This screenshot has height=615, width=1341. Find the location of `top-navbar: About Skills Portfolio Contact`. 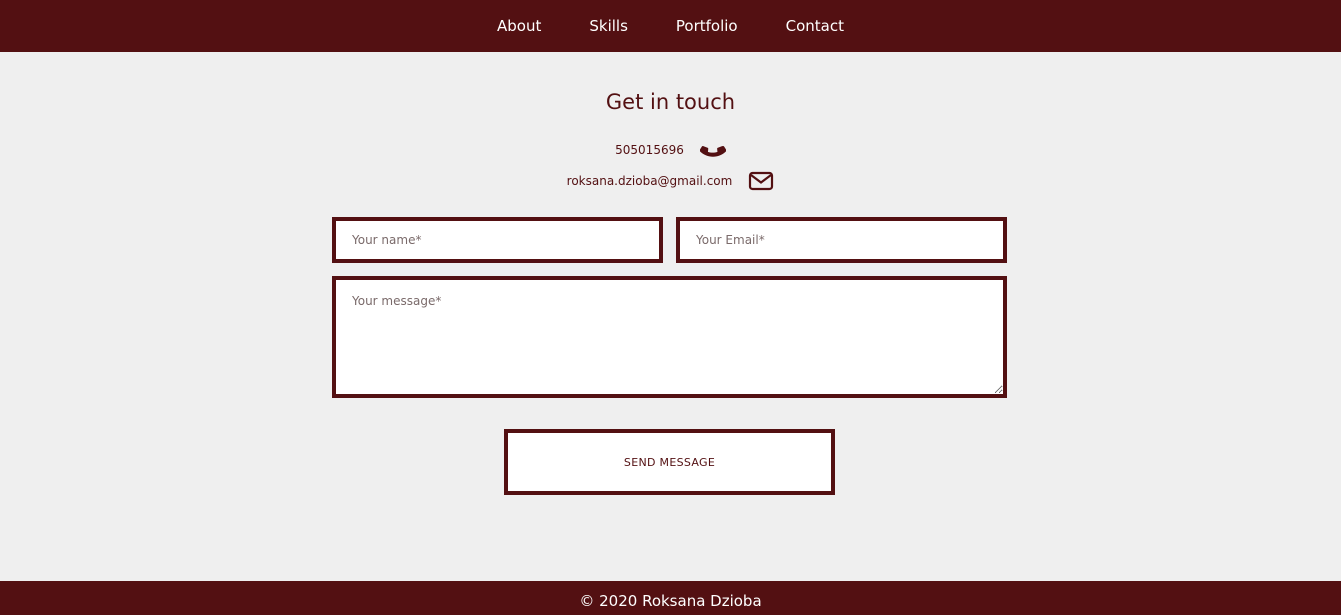

top-navbar: About Skills Portfolio Contact is located at coordinates (670, 26).